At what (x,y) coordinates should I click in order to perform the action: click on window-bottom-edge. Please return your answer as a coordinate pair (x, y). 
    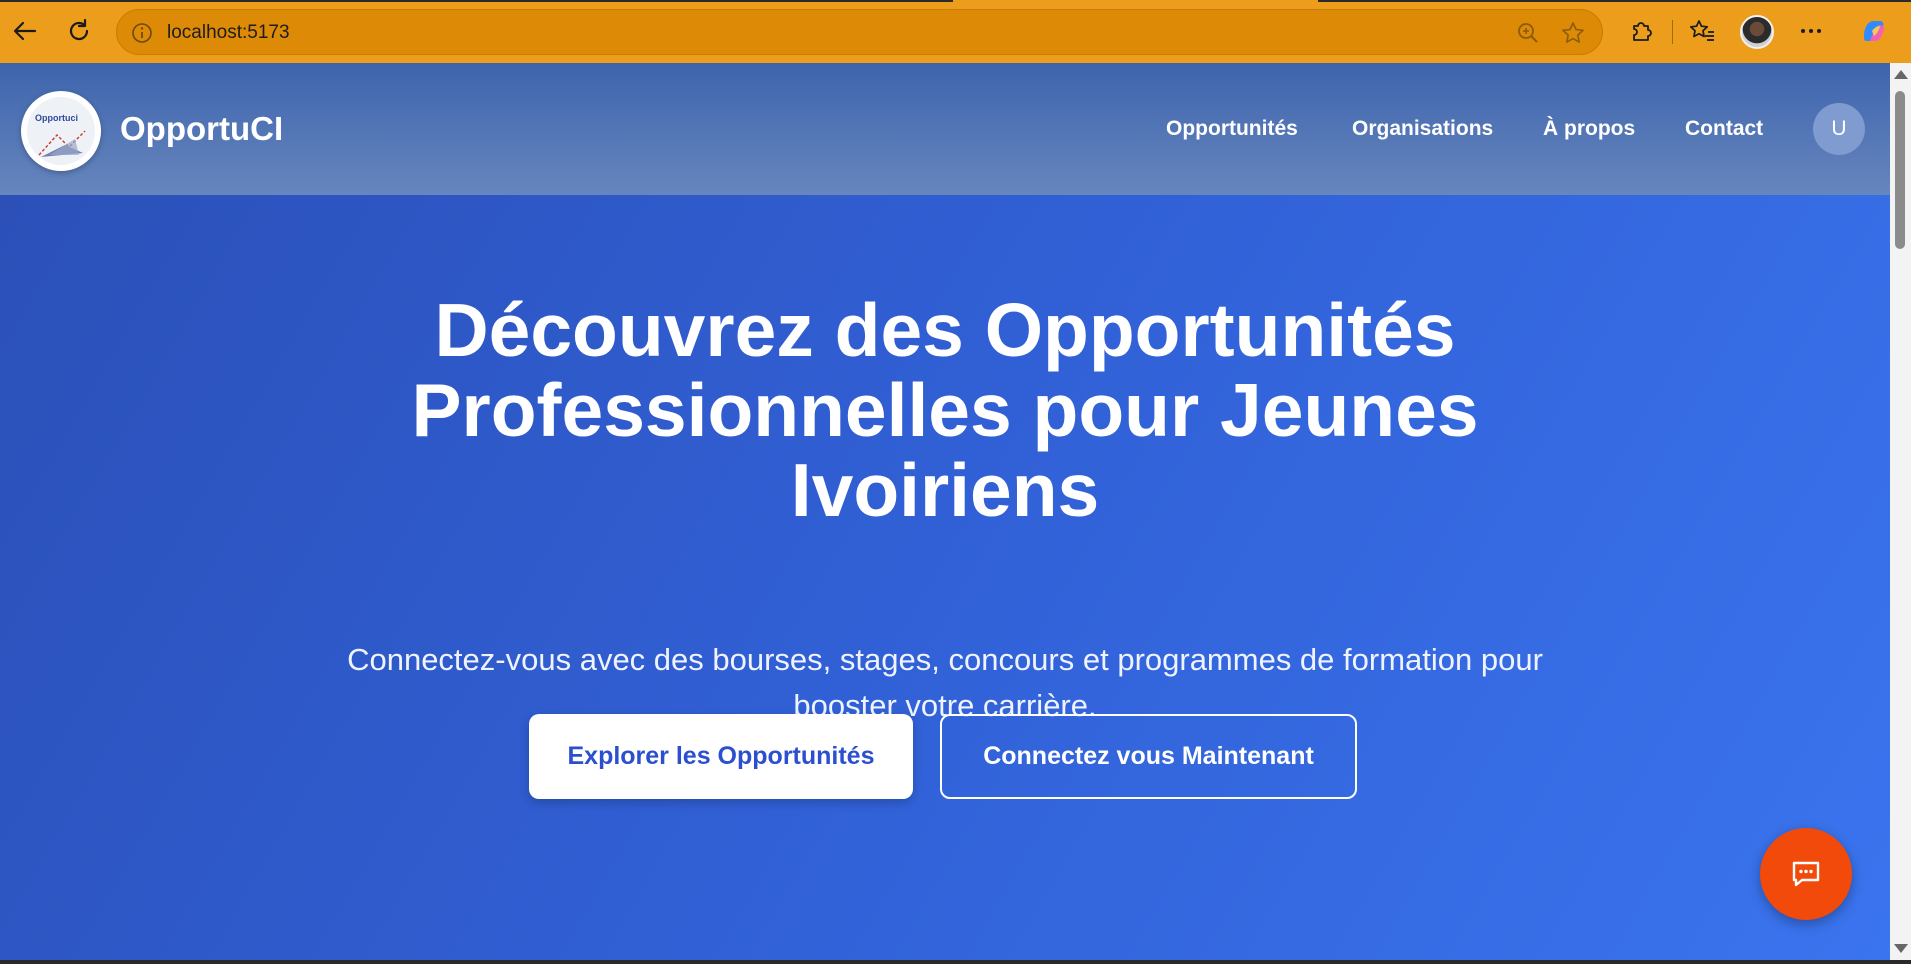
    Looking at the image, I should click on (955, 962).